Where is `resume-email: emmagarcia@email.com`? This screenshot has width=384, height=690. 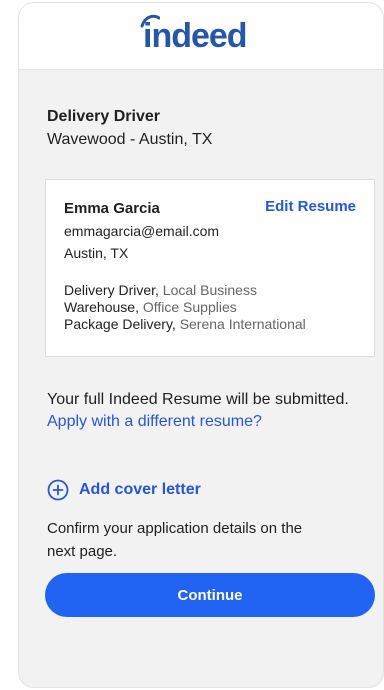 resume-email: emmagarcia@email.com is located at coordinates (142, 231).